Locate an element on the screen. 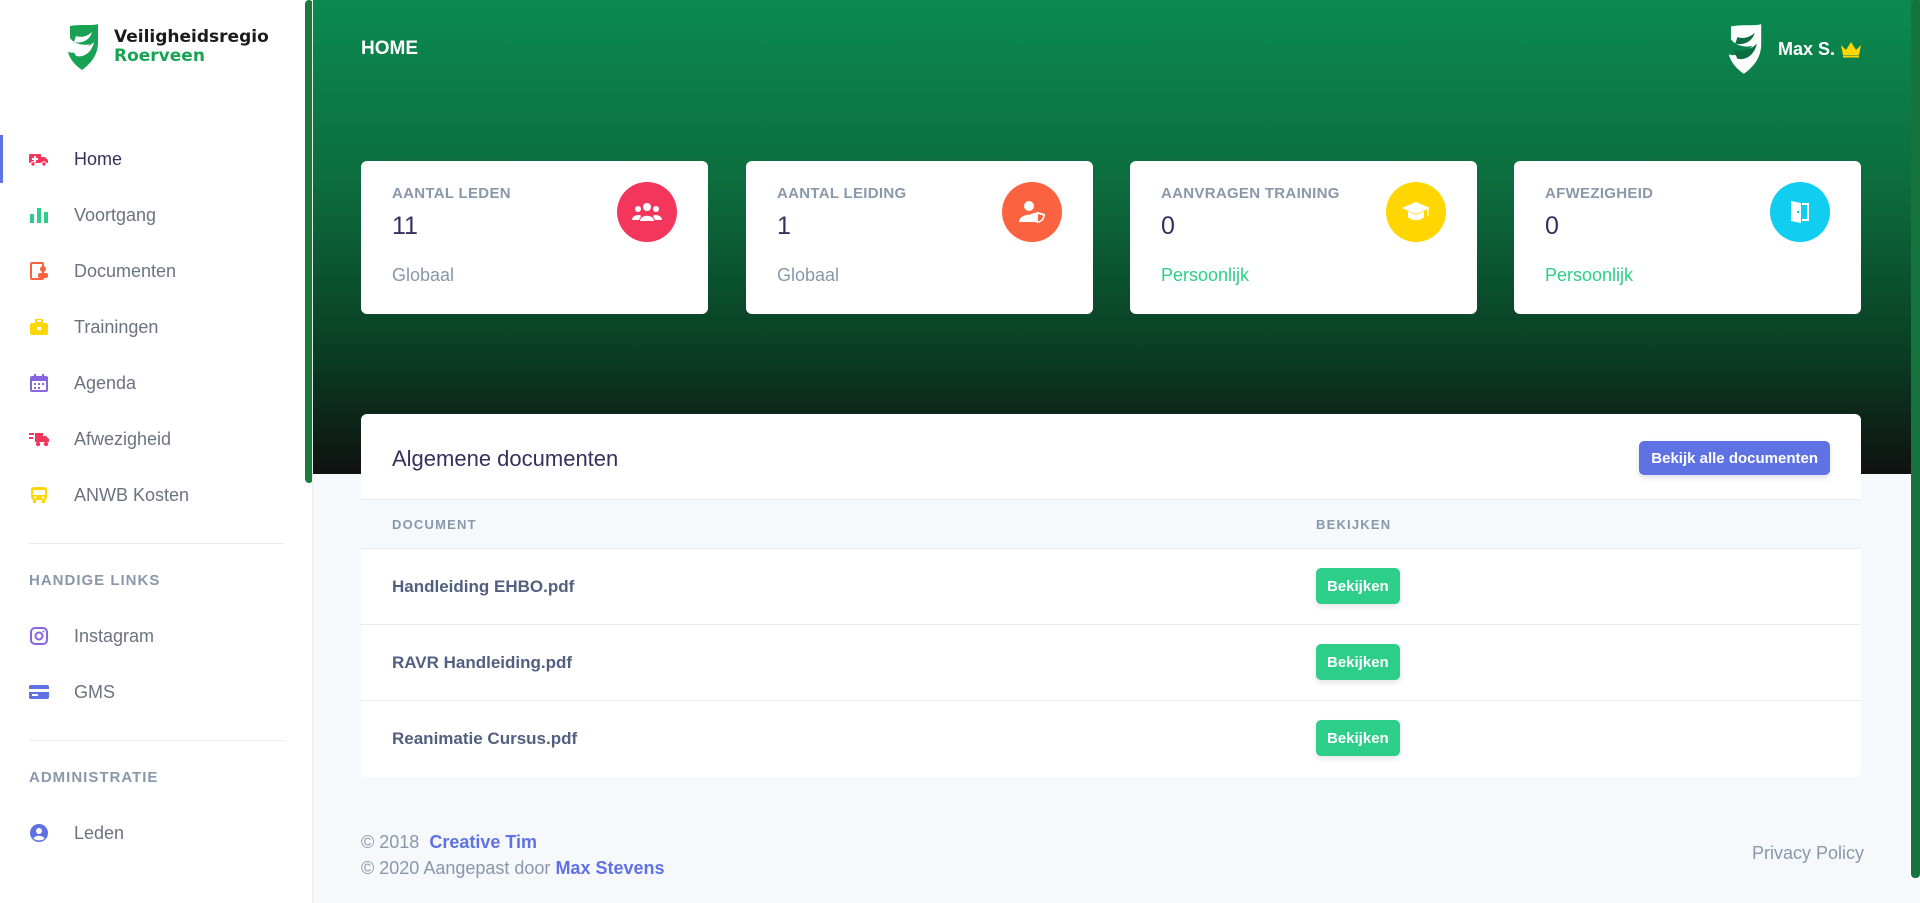 This screenshot has width=1920, height=903. sidebar-item-label: Instagram is located at coordinates (114, 635).